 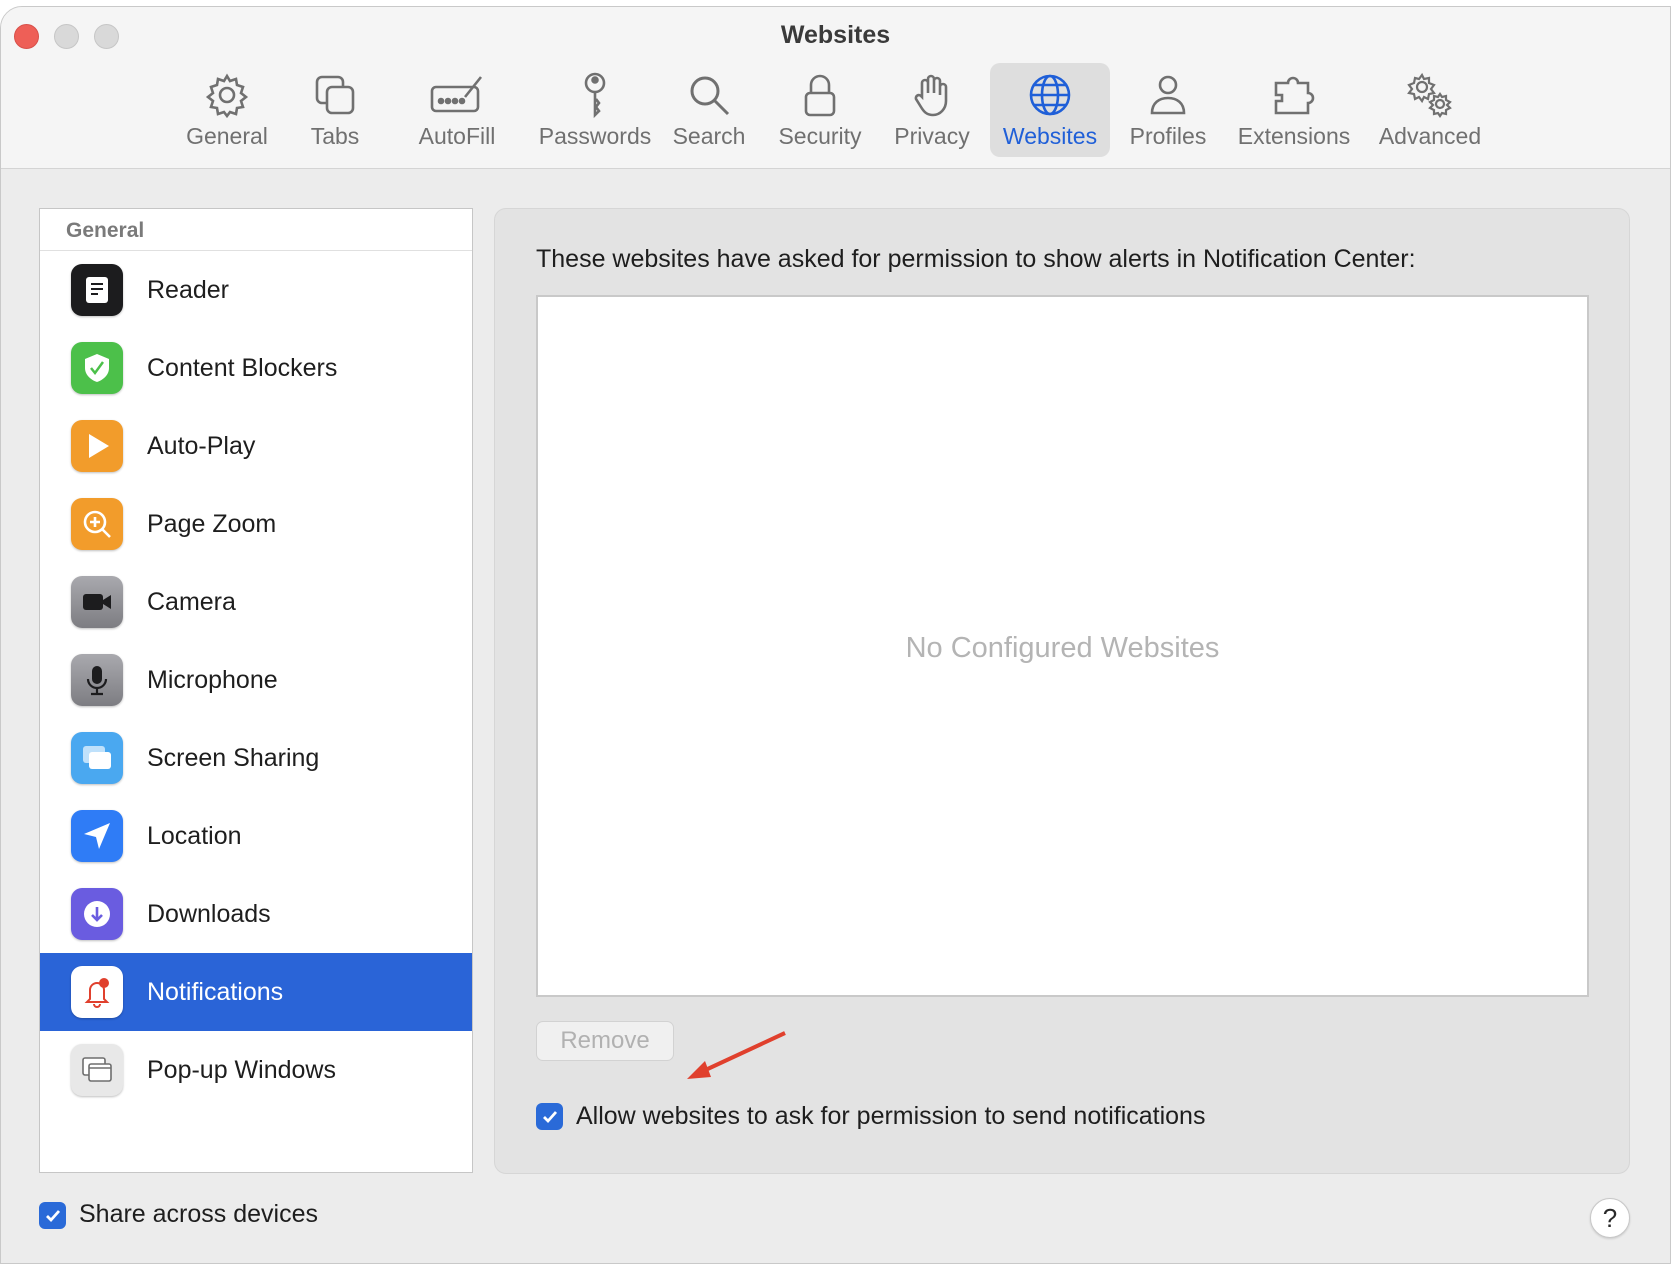 I want to click on zoom-icon, so click(x=97, y=524).